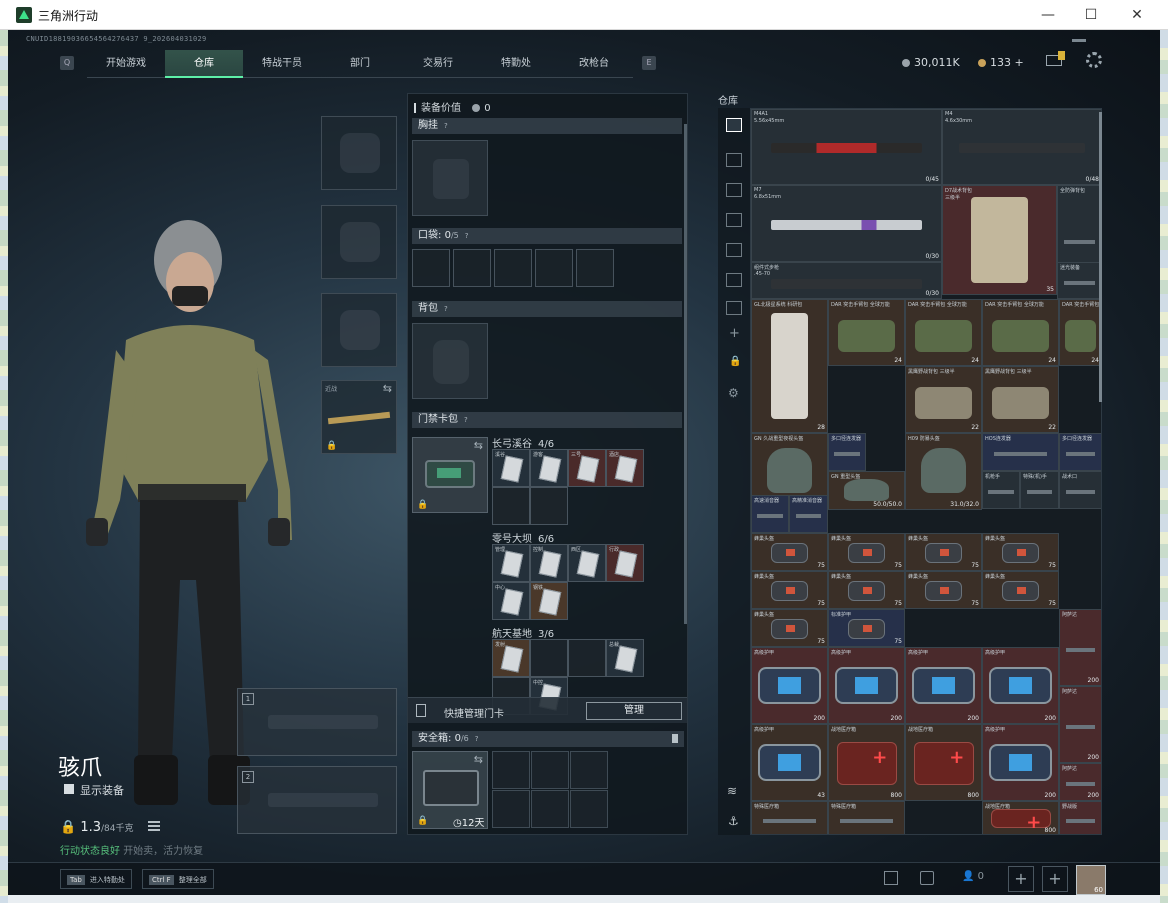 The height and width of the screenshot is (903, 1168). I want to click on safe-box-grid, so click(550, 790).